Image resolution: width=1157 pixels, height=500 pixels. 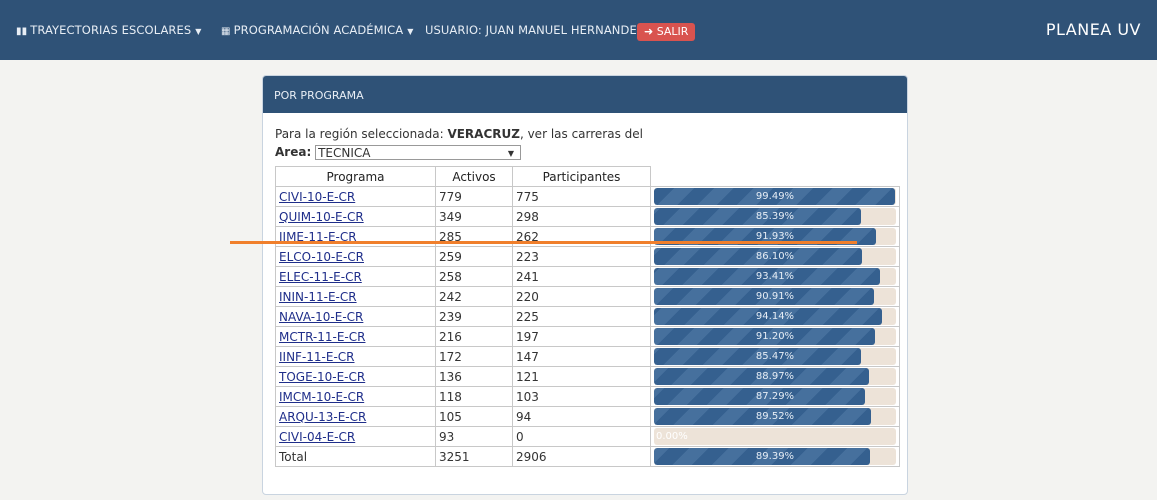 I want to click on program-cell: ELEC-11-E-CR, so click(x=355, y=276).